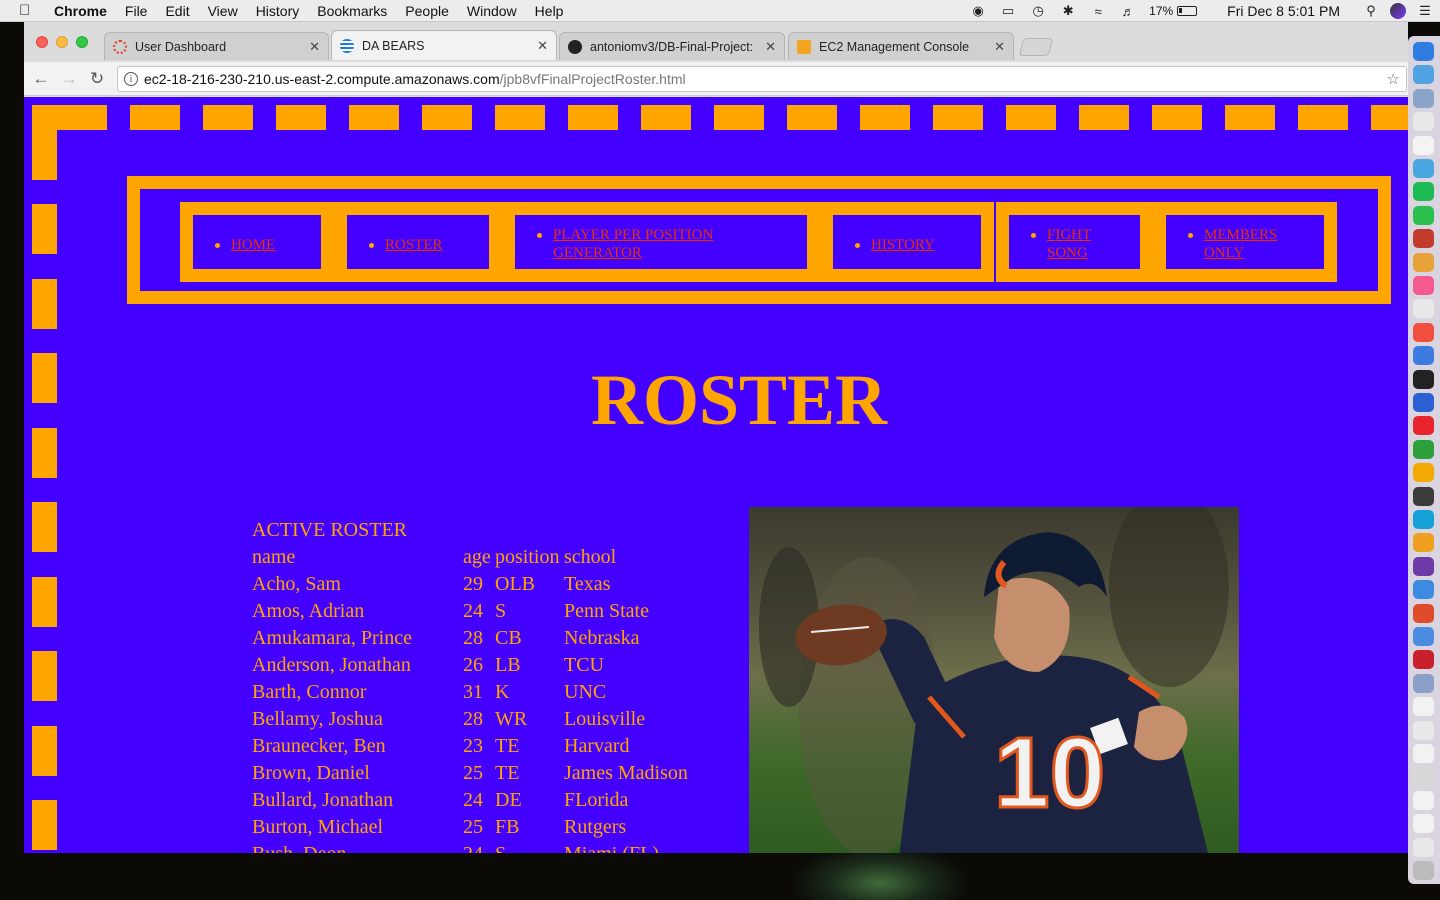 This screenshot has width=1440, height=900. I want to click on zoom-window-button, so click(82, 42).